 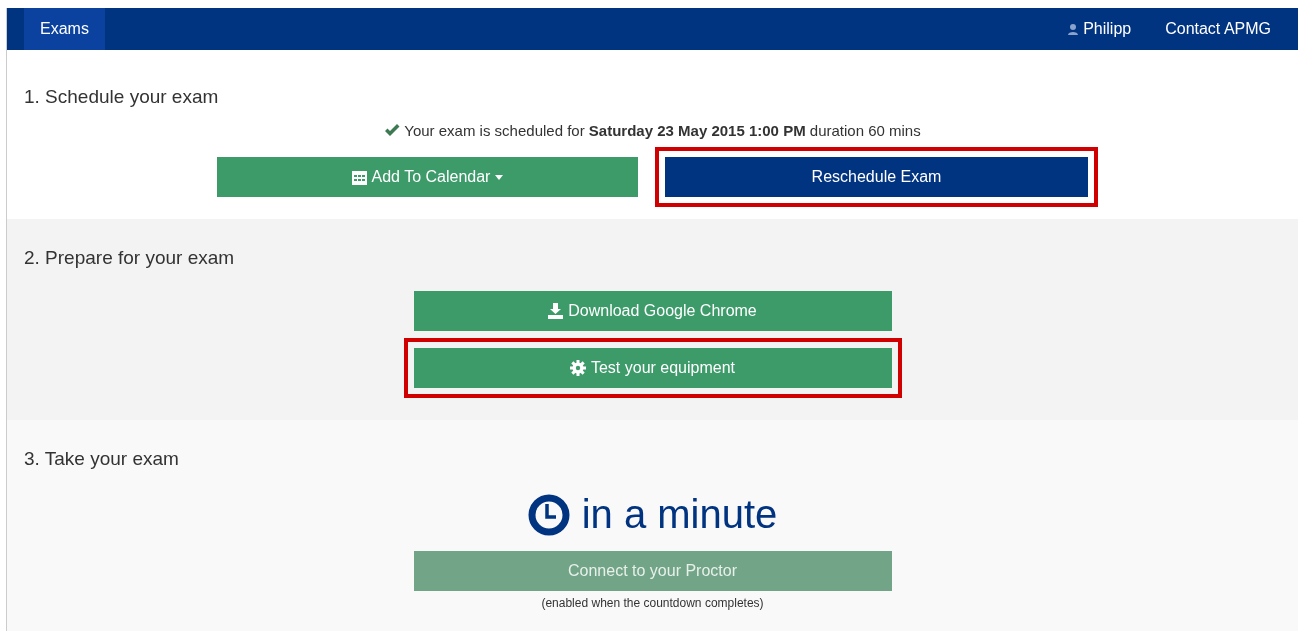 What do you see at coordinates (64, 29) in the screenshot?
I see `nav-tab: Exams` at bounding box center [64, 29].